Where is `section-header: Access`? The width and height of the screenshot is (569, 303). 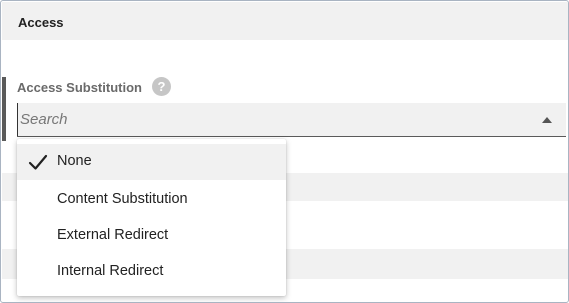 section-header: Access is located at coordinates (285, 21).